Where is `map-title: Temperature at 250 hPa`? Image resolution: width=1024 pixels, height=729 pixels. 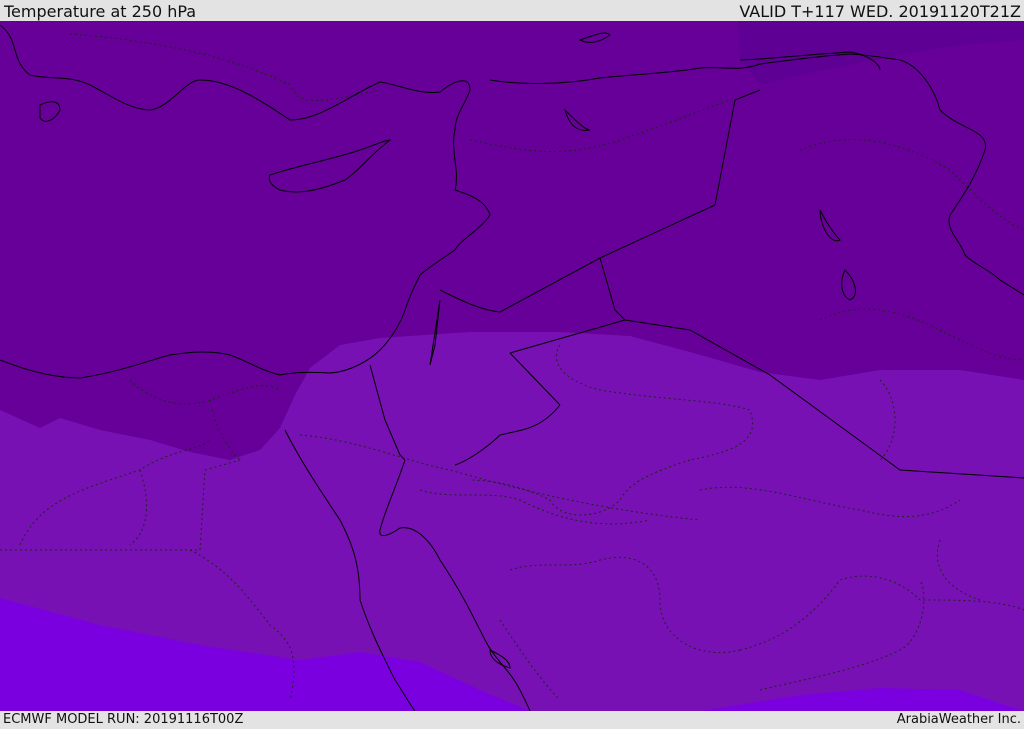 map-title: Temperature at 250 hPa is located at coordinates (100, 11).